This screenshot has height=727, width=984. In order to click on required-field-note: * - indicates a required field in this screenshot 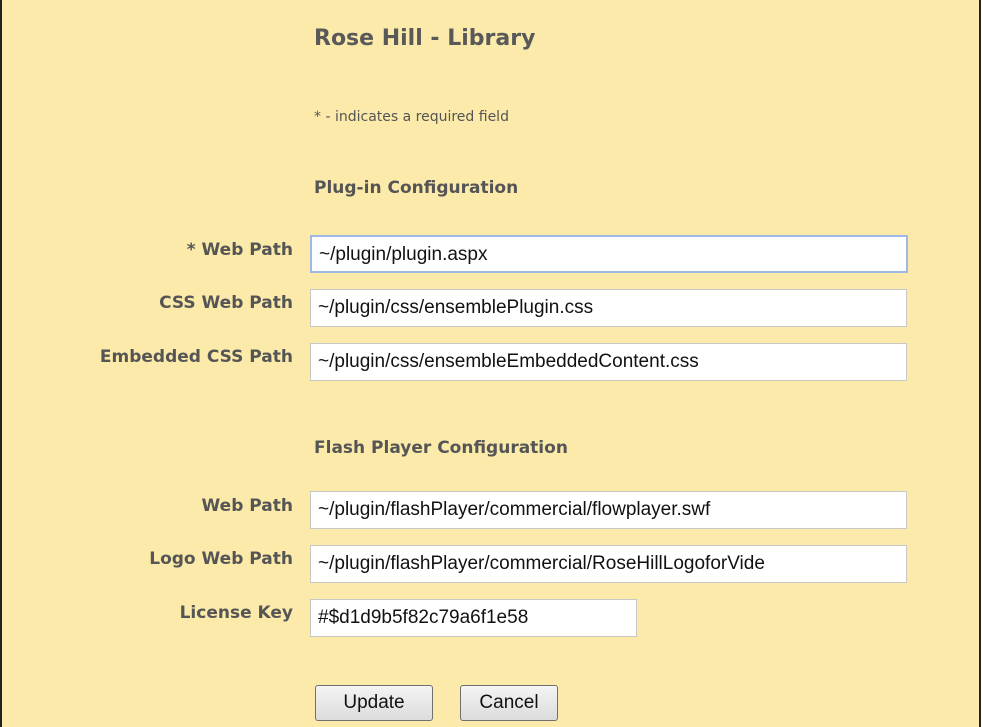, I will do `click(411, 117)`.